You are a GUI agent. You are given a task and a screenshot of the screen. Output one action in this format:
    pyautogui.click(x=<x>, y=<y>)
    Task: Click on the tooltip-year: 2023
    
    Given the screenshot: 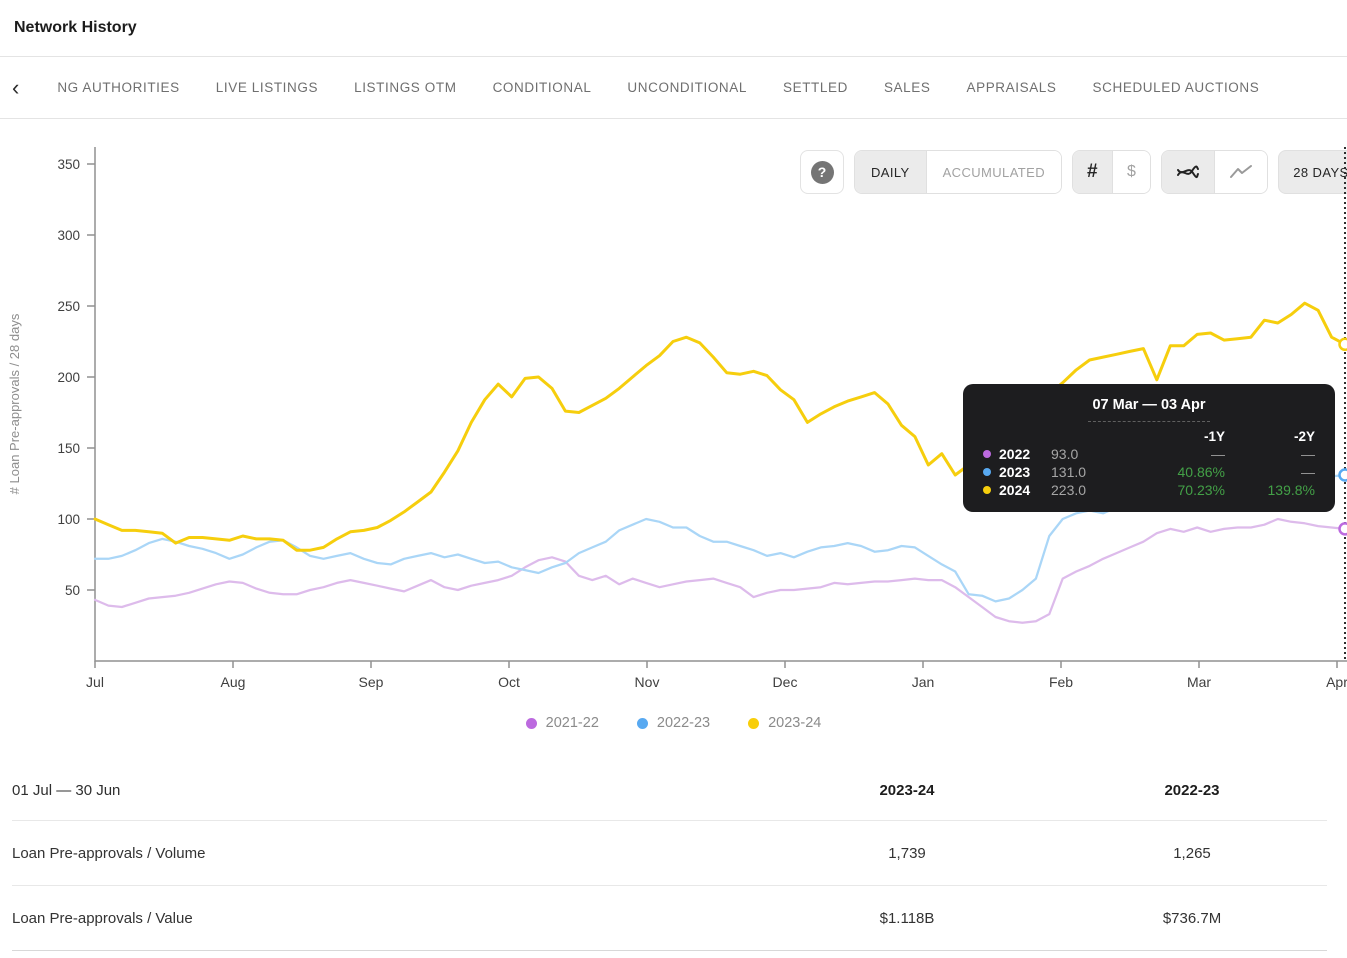 What is the action you would take?
    pyautogui.click(x=1015, y=472)
    